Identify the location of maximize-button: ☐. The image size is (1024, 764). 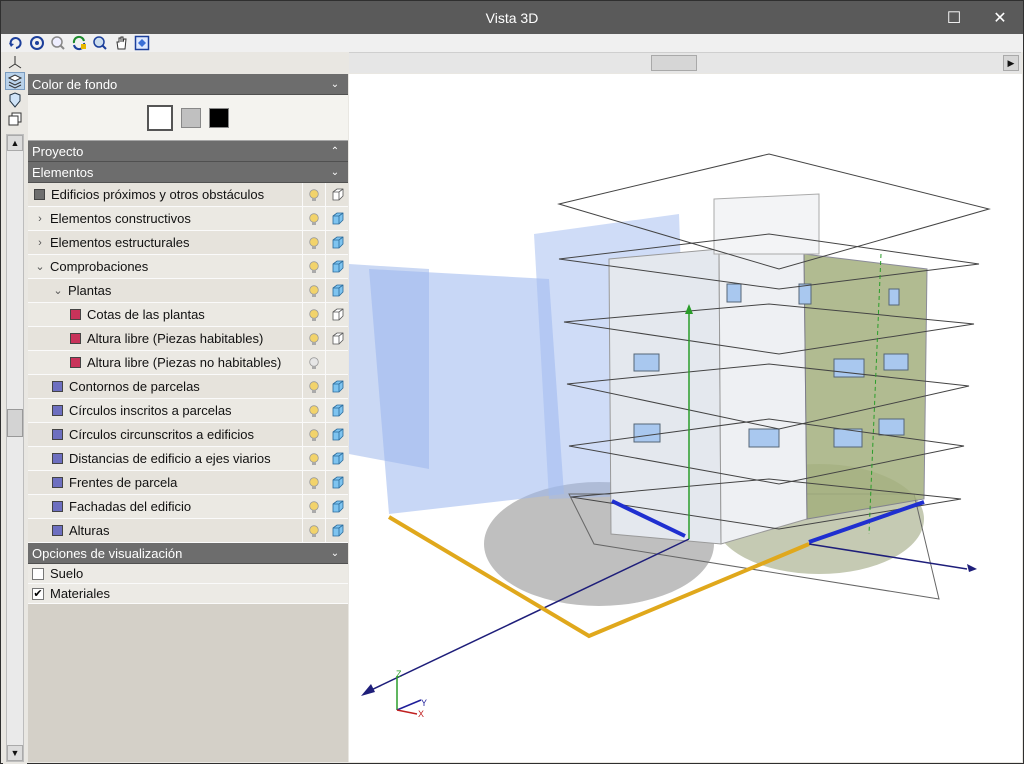
(954, 17).